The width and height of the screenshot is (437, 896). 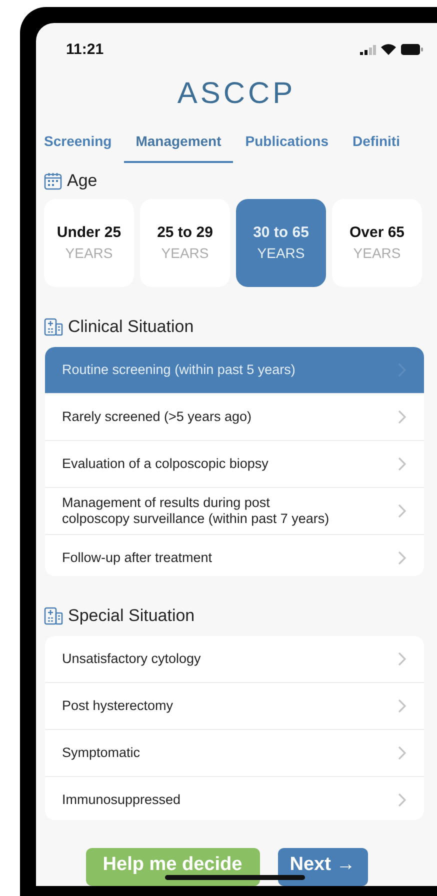 I want to click on battery-icon, so click(x=412, y=50).